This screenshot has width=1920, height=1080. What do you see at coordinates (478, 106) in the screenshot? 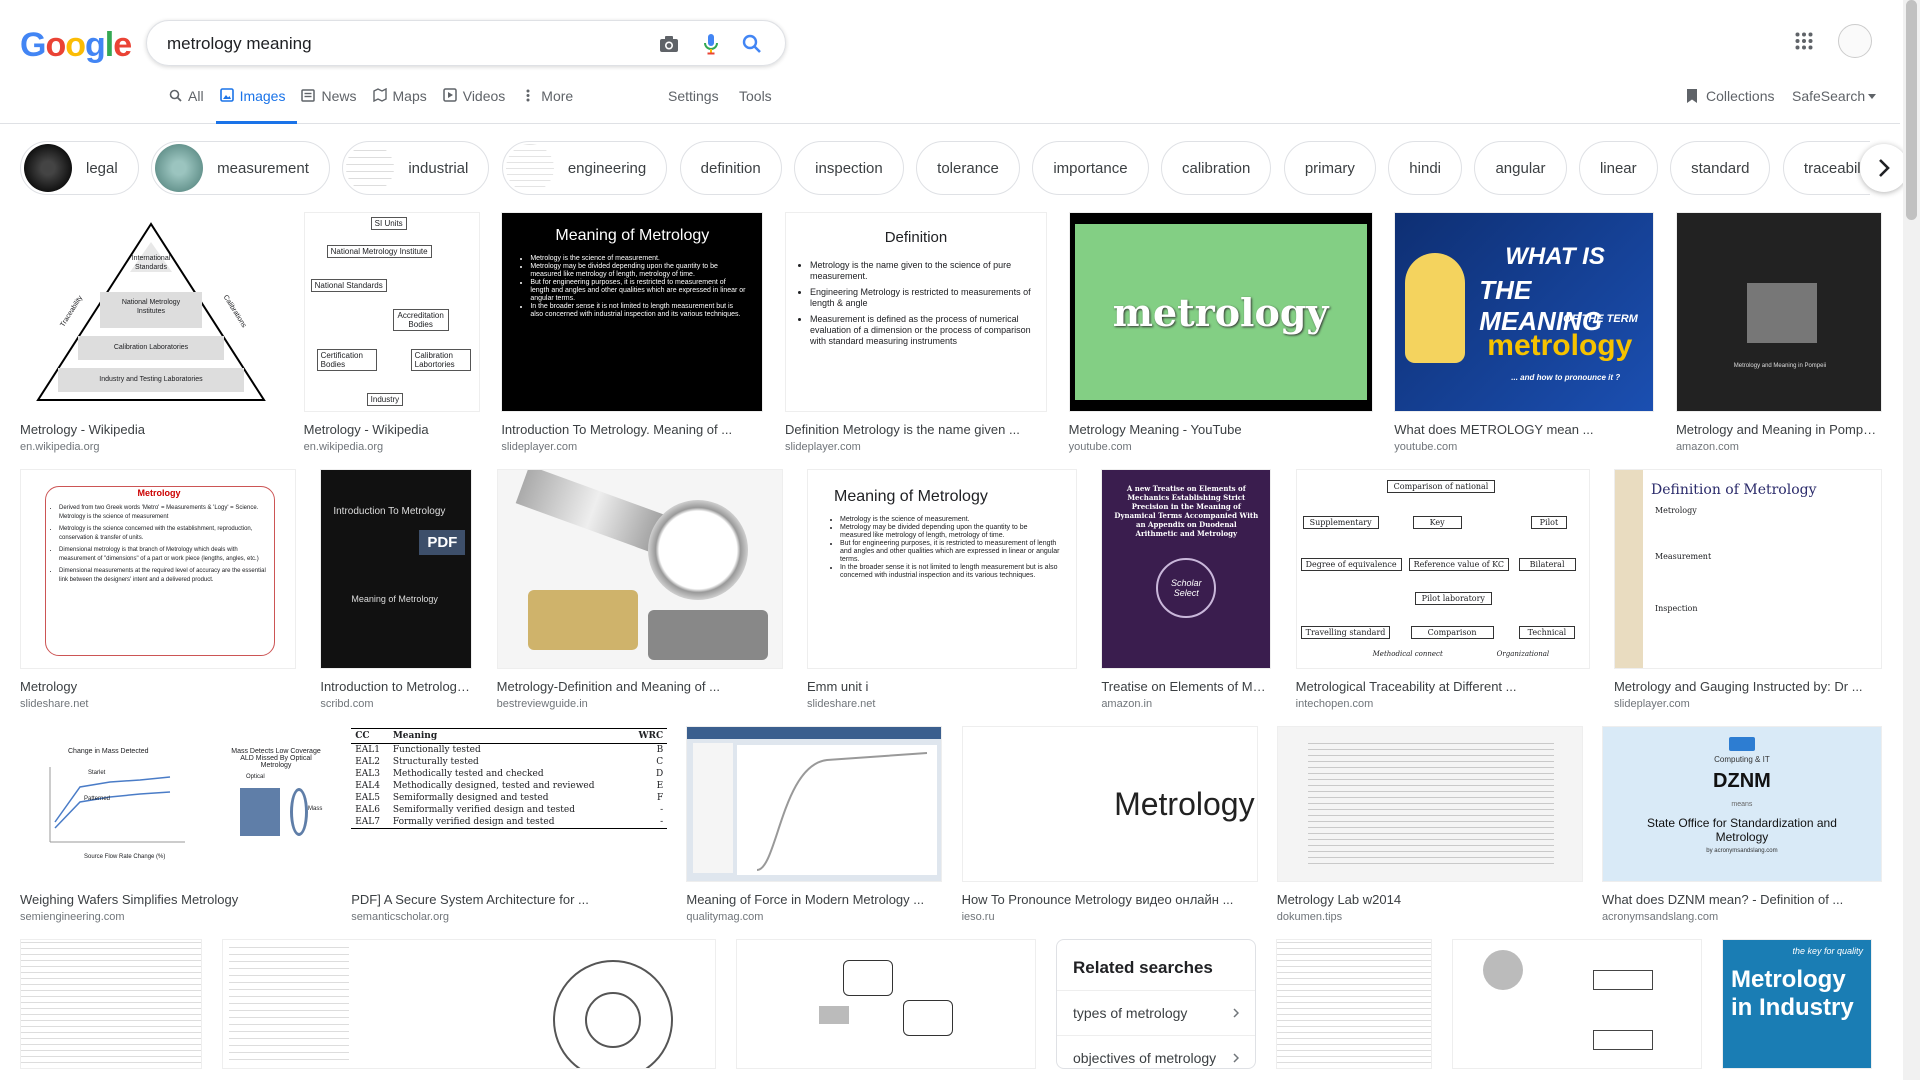
I see `tab-videos: Videos` at bounding box center [478, 106].